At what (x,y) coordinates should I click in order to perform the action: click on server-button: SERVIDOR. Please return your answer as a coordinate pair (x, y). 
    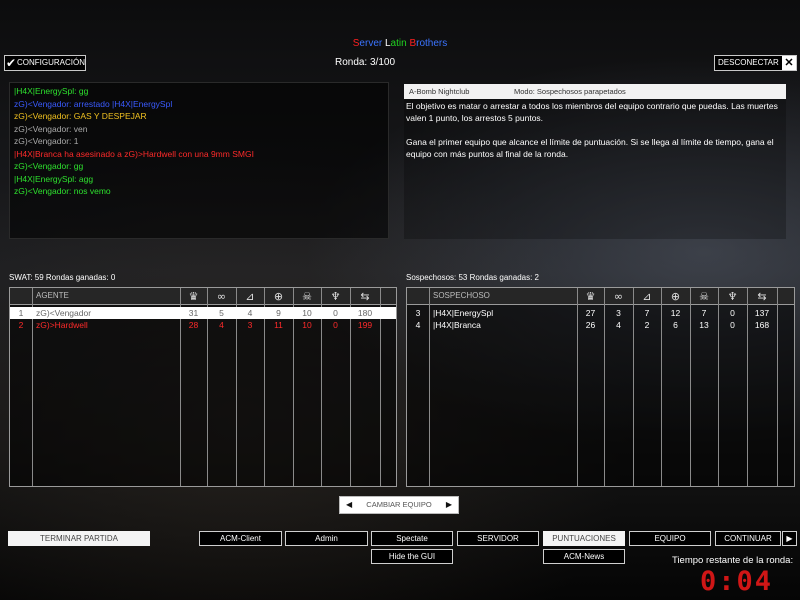
    Looking at the image, I should click on (498, 538).